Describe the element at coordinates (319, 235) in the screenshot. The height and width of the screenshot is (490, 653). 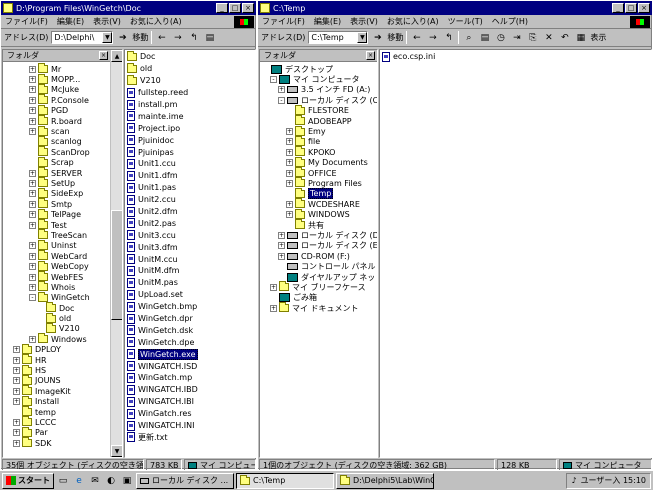
I see `tree-item: + ローカル ディスク (D:)` at that location.